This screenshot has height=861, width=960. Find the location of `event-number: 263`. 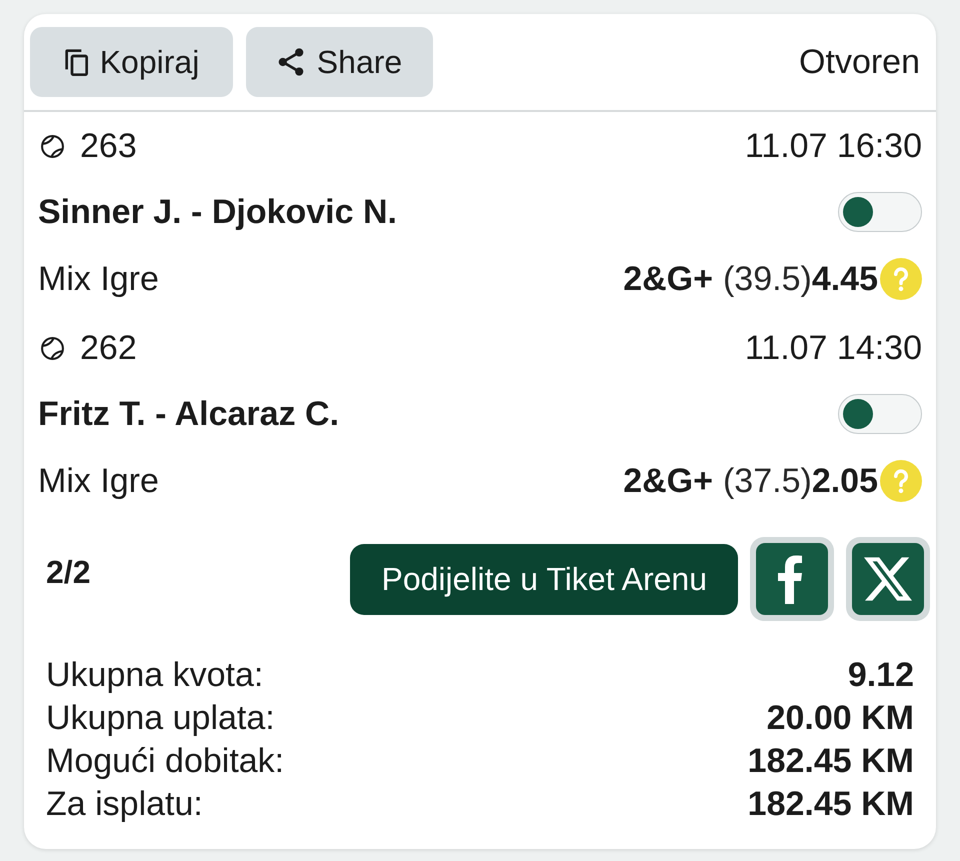

event-number: 263 is located at coordinates (108, 146).